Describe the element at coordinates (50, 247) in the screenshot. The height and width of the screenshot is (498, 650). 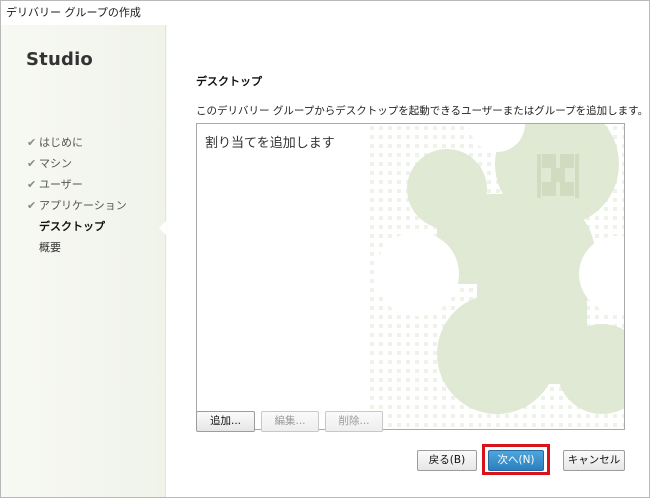
I see `step-label: 概要` at that location.